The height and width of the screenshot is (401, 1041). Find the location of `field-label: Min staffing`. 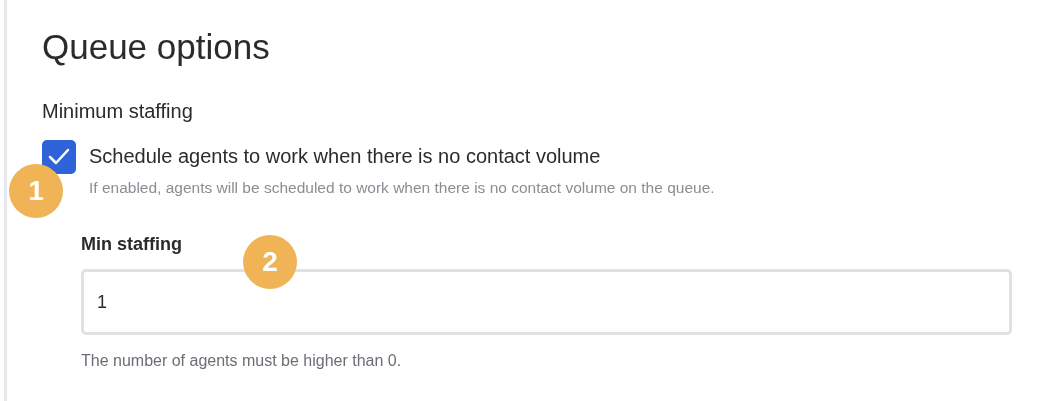

field-label: Min staffing is located at coordinates (131, 244).